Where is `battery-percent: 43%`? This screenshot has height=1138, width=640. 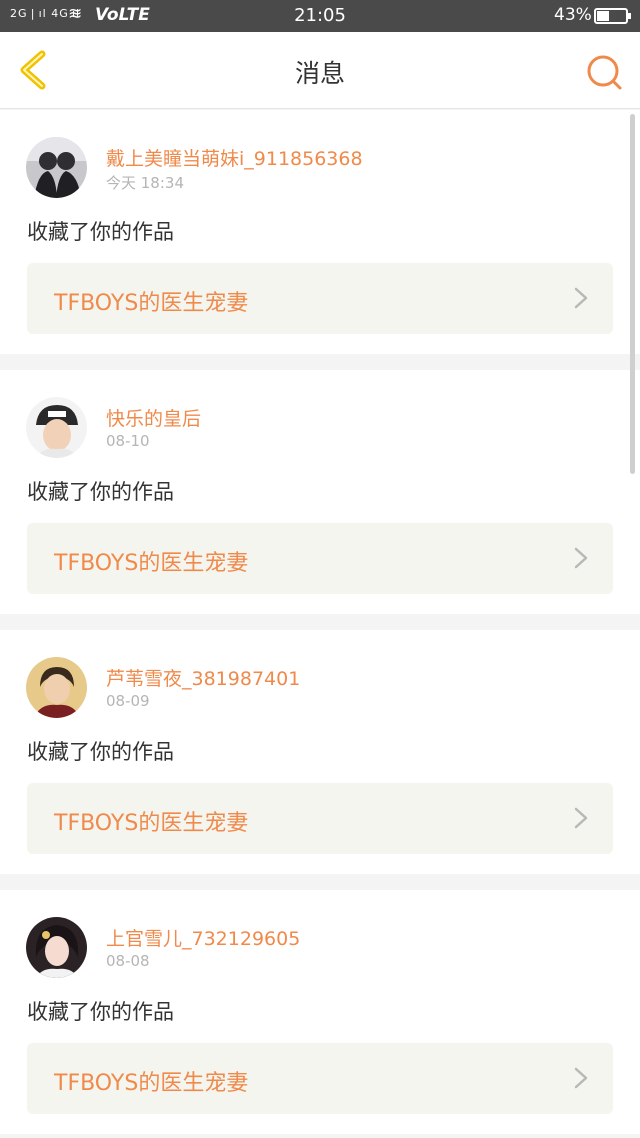 battery-percent: 43% is located at coordinates (573, 15).